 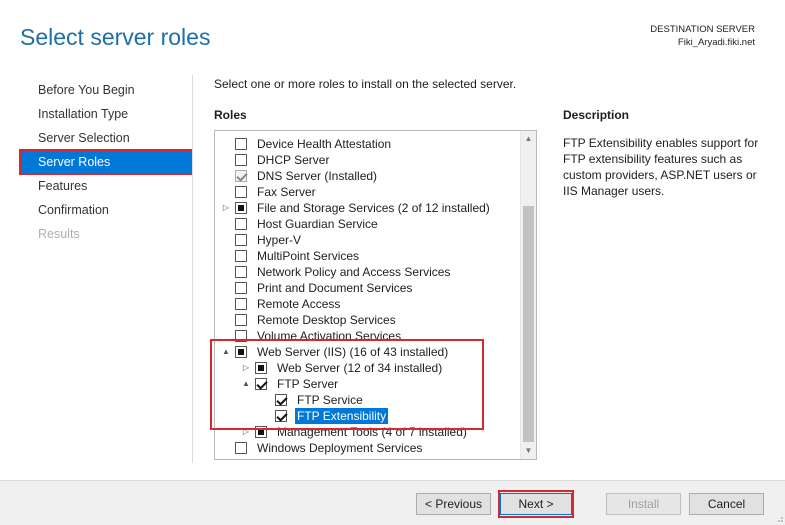 I want to click on role-label: Volume Activation Services, so click(x=329, y=336).